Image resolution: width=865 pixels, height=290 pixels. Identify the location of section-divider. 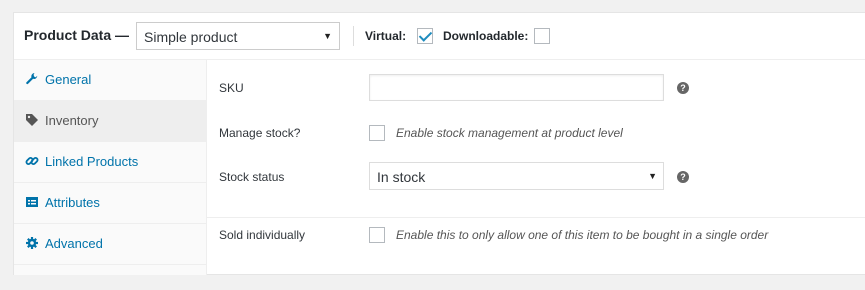
(536, 217).